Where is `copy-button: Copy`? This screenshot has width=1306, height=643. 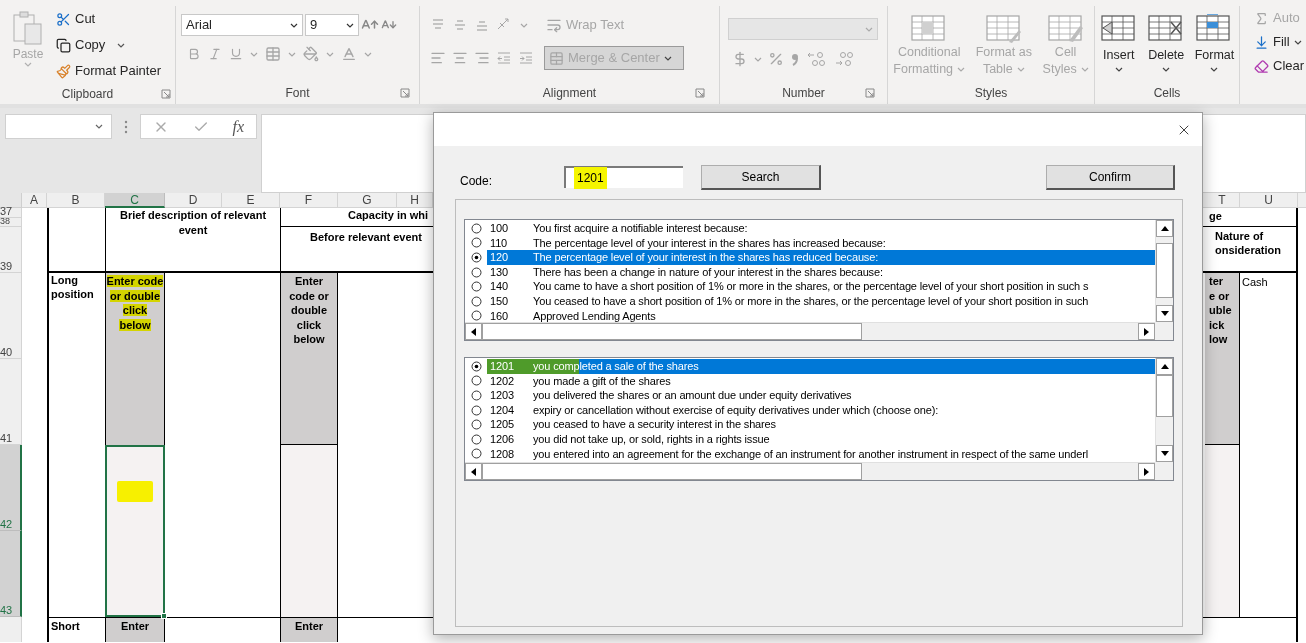
copy-button: Copy is located at coordinates (108, 45).